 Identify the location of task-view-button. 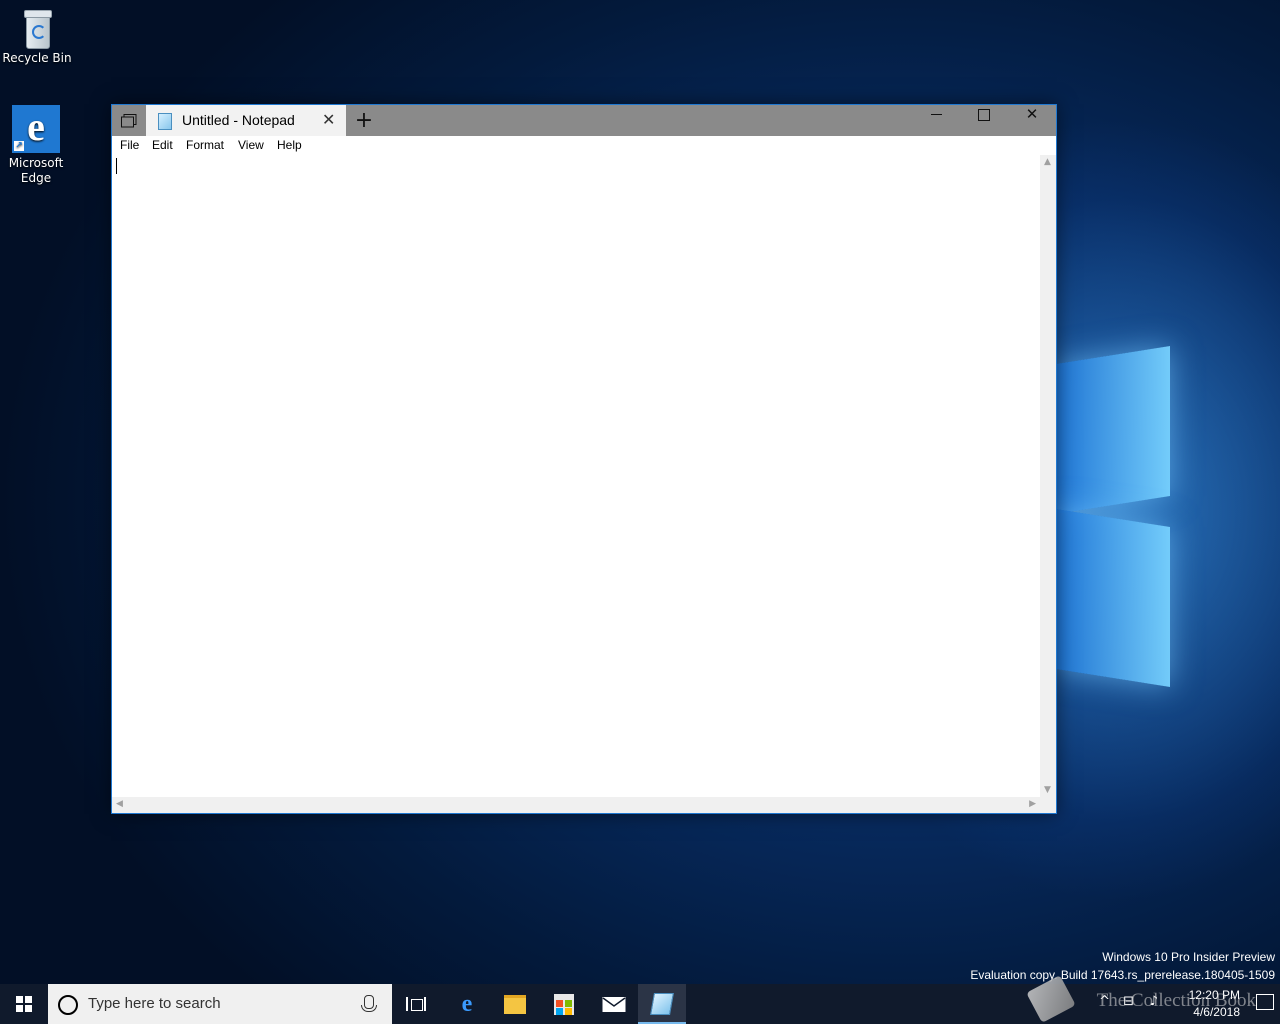
(416, 1004).